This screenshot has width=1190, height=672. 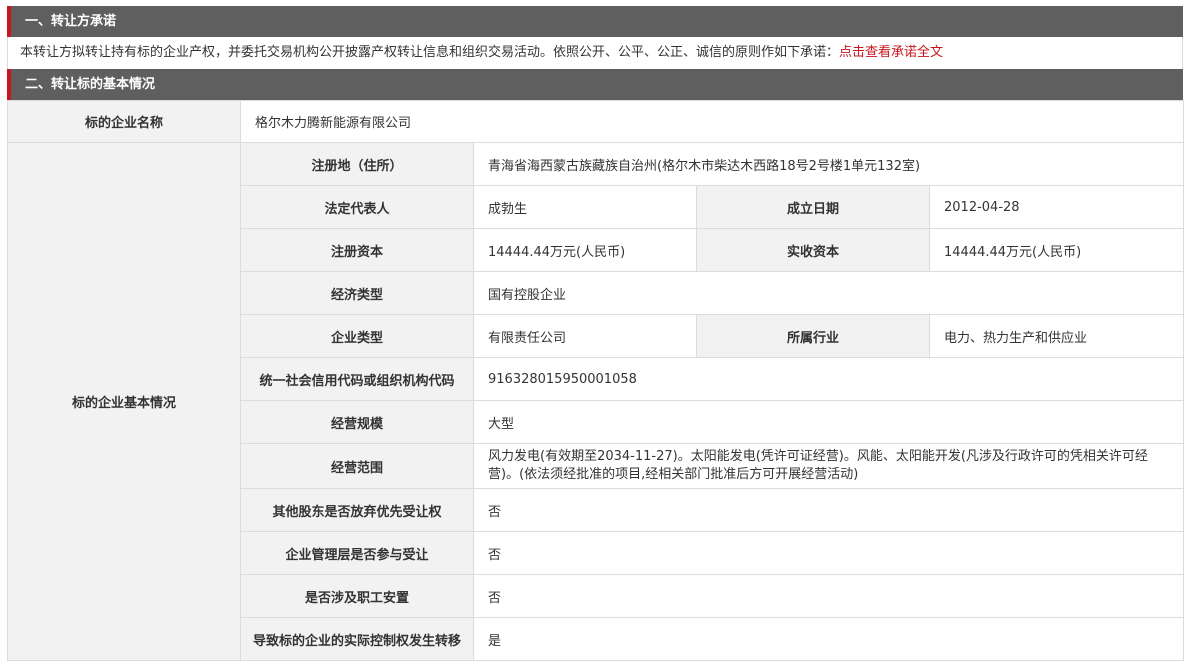 I want to click on established-label: 成立日期, so click(x=813, y=207).